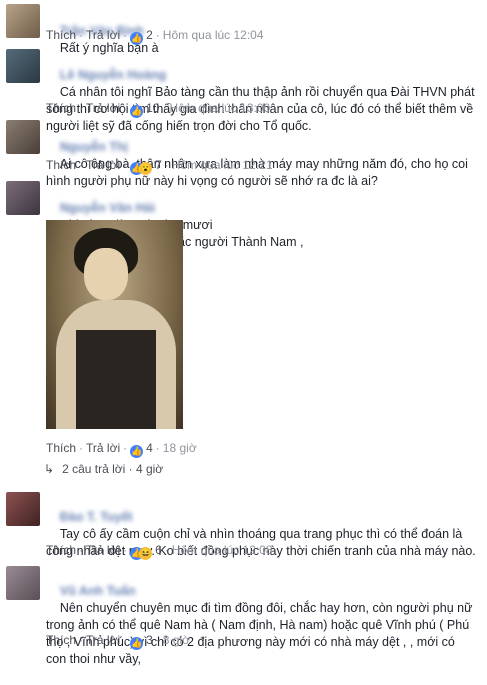 Image resolution: width=487 pixels, height=685 pixels. Describe the element at coordinates (180, 448) in the screenshot. I see `timestamp: 18 giờ` at that location.